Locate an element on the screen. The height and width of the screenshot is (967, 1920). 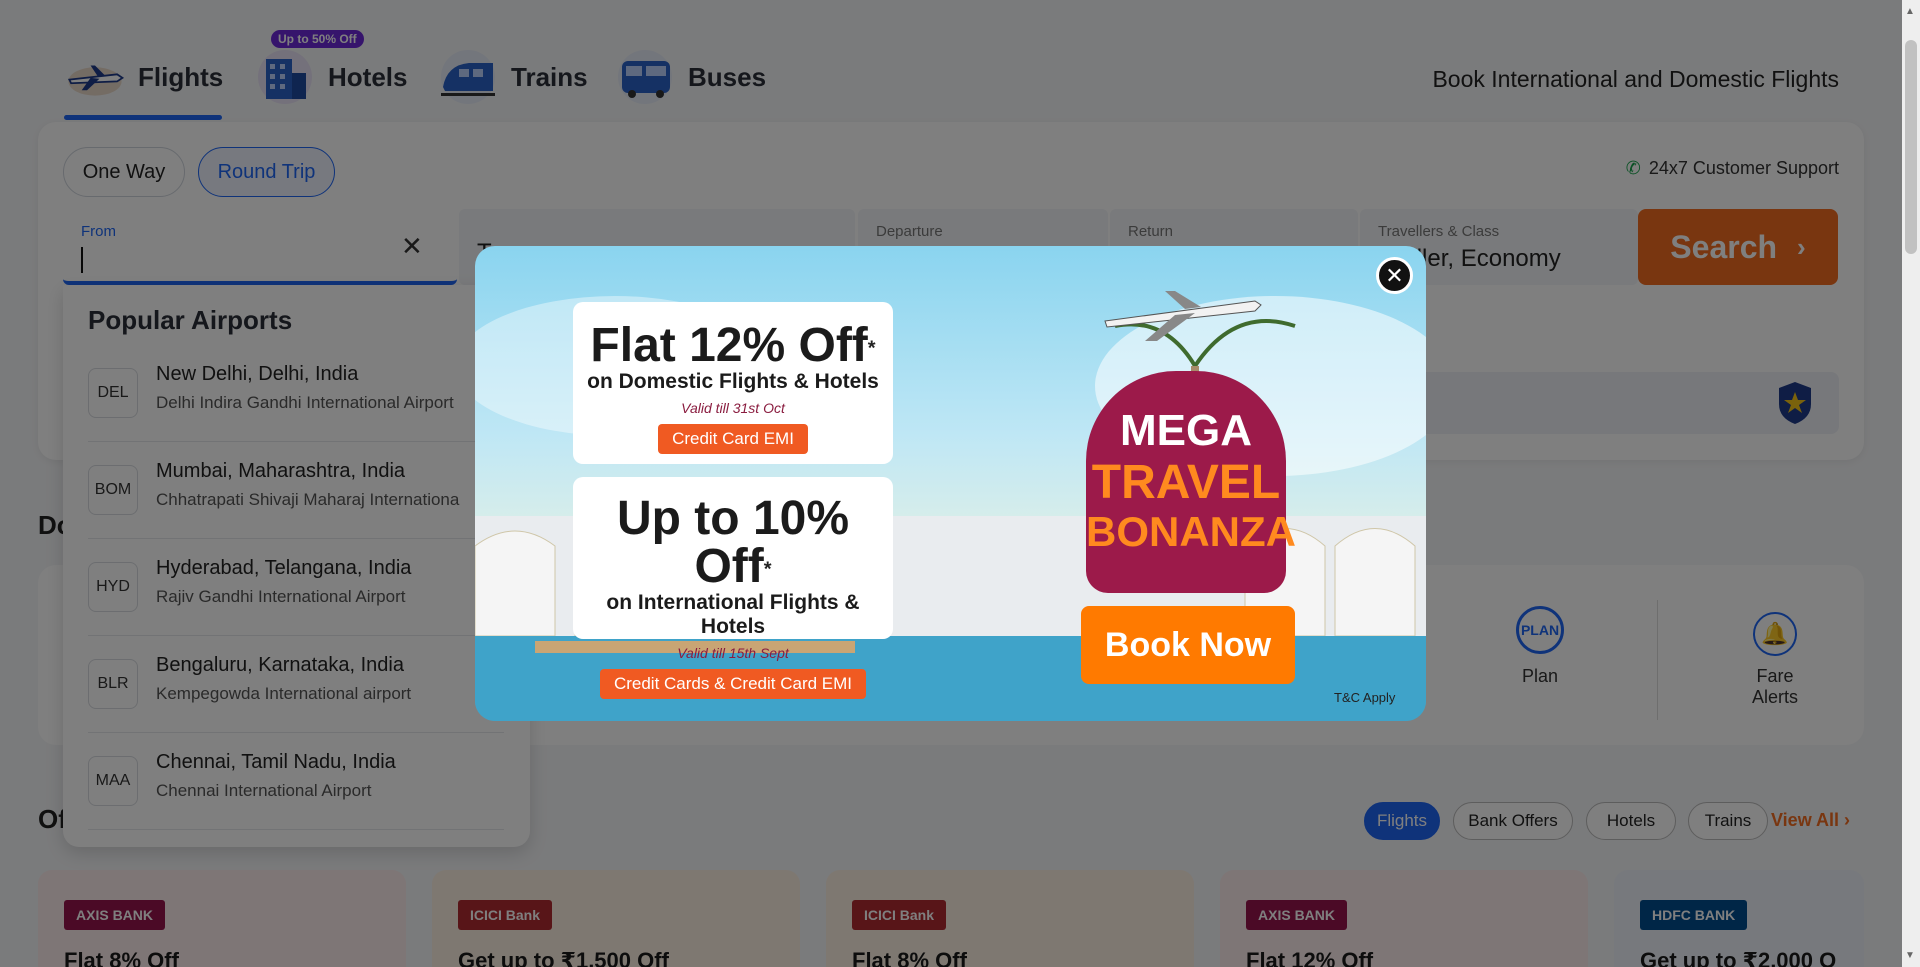
offer2-star: * is located at coordinates (767, 569).